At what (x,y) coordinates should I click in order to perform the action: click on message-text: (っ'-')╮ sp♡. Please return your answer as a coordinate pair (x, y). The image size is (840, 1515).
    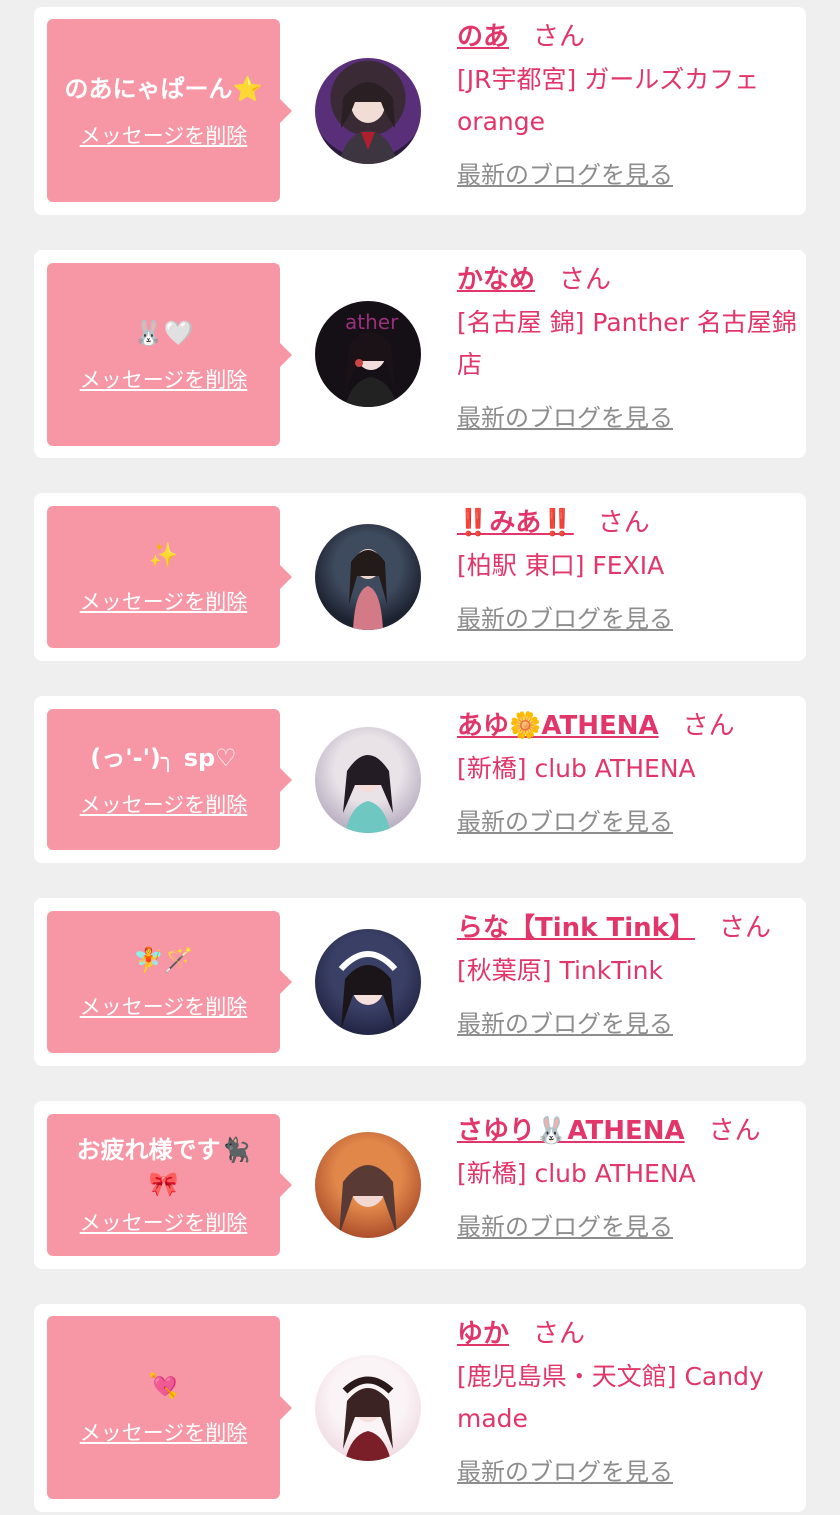
    Looking at the image, I should click on (163, 757).